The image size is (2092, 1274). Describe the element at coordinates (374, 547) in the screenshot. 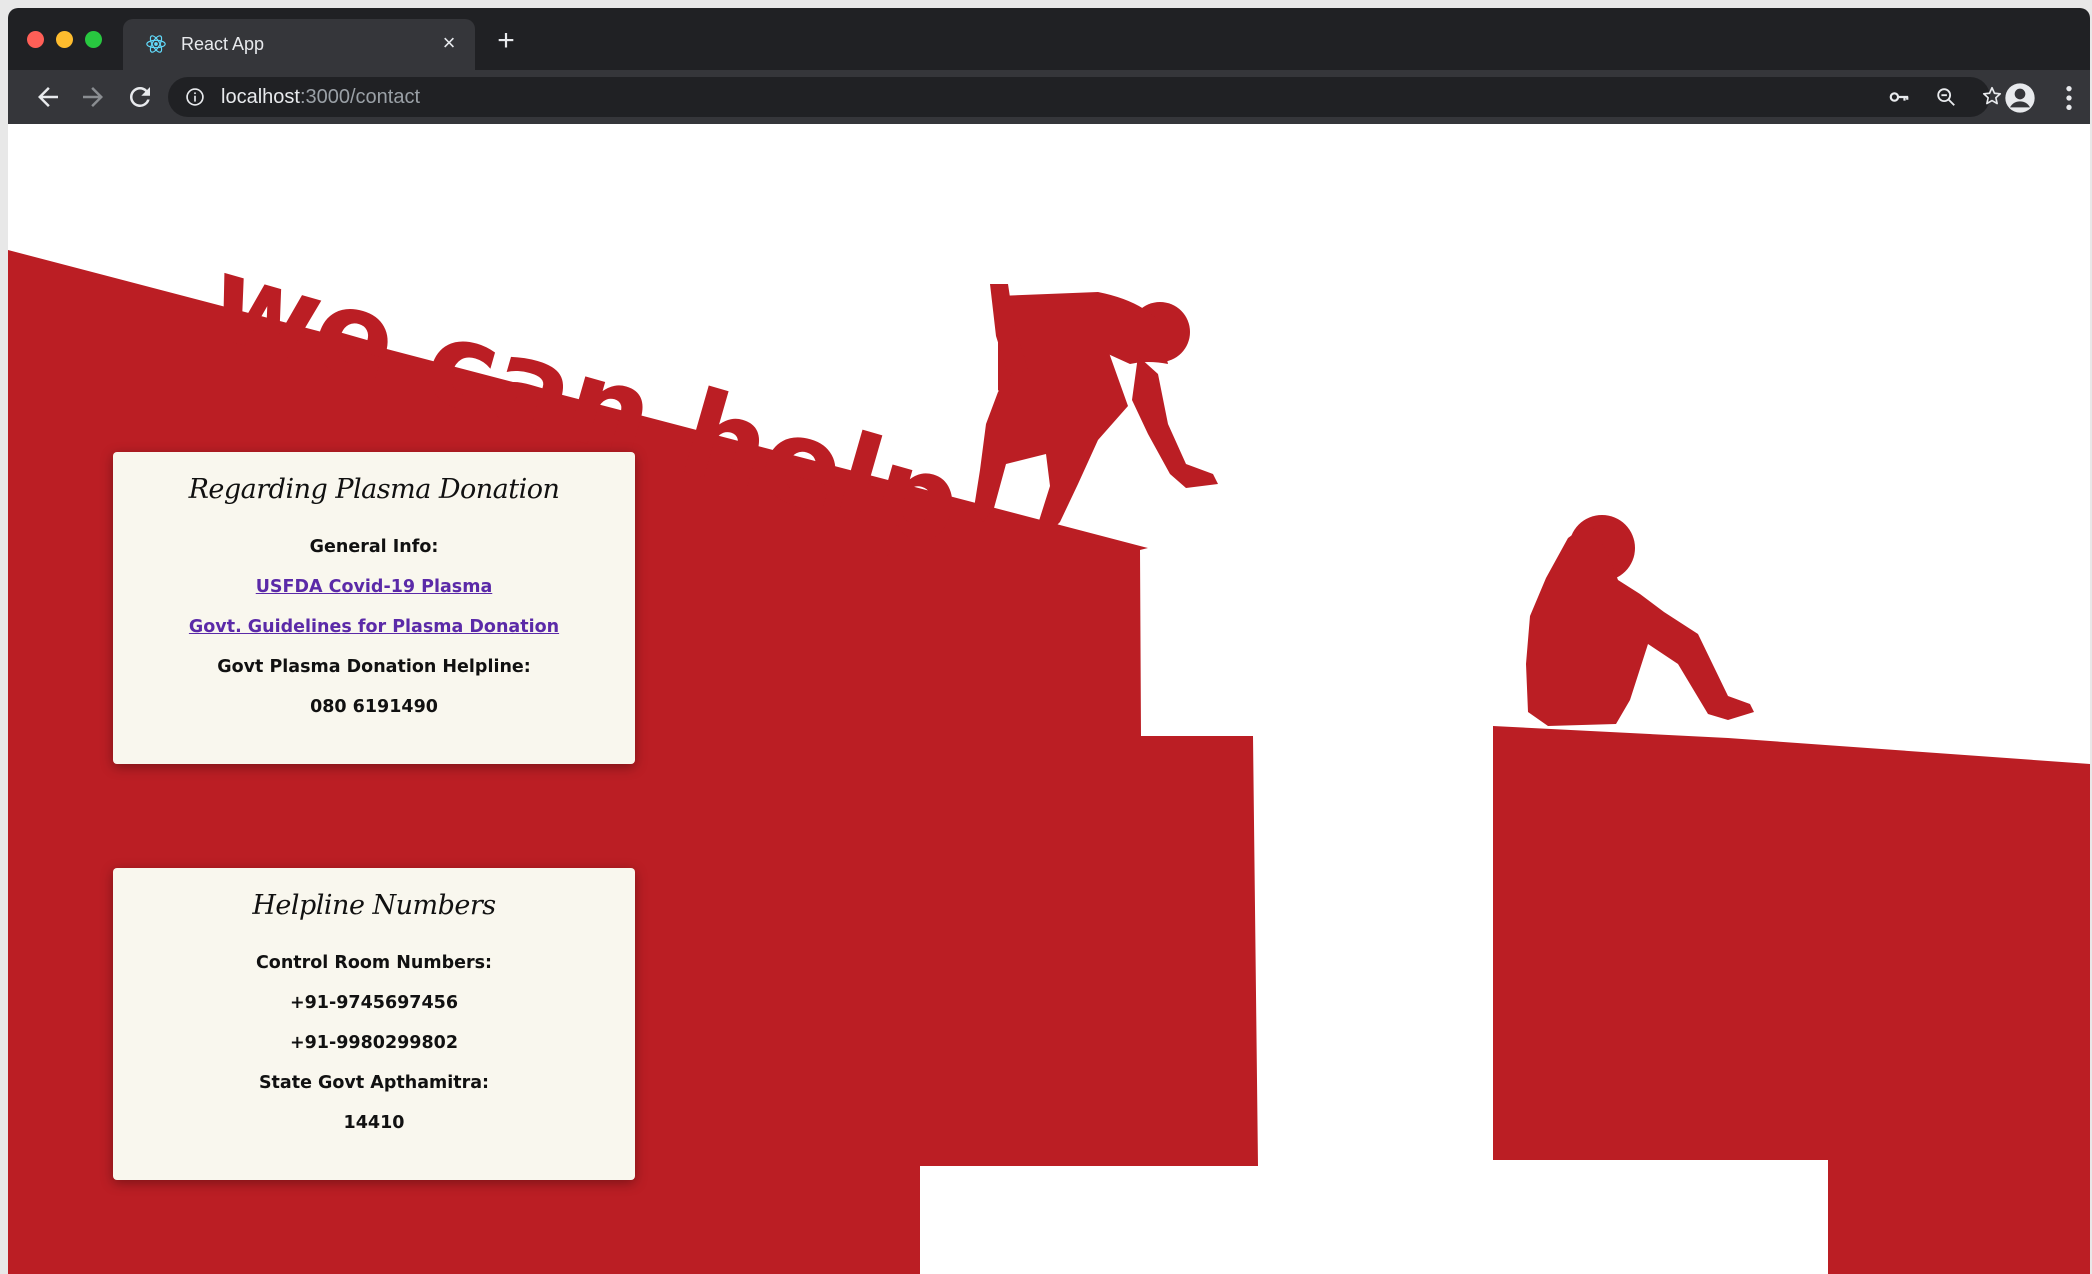

I see `general-info-label: General Info:` at that location.